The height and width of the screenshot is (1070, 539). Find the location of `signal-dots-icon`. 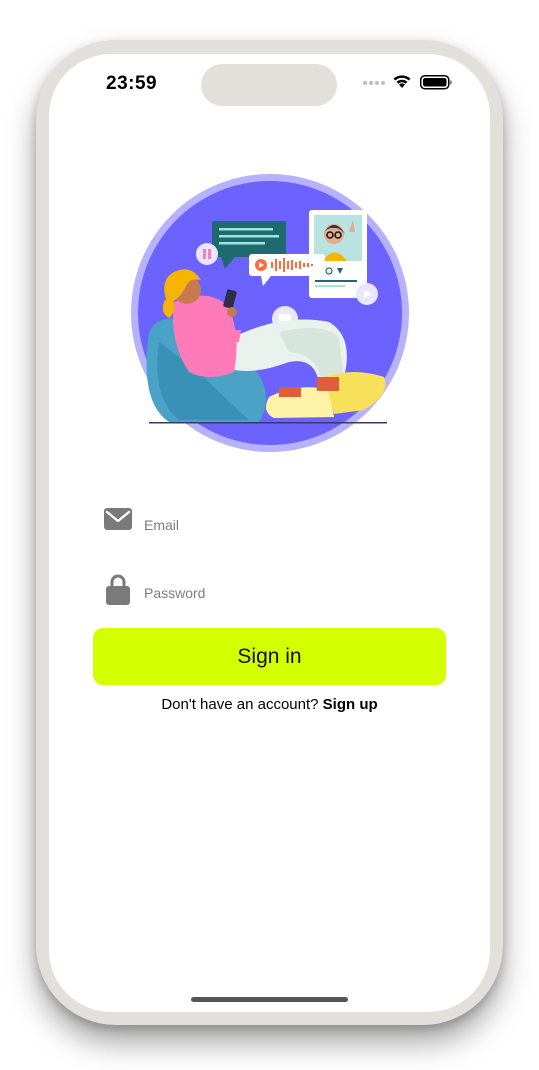

signal-dots-icon is located at coordinates (374, 83).